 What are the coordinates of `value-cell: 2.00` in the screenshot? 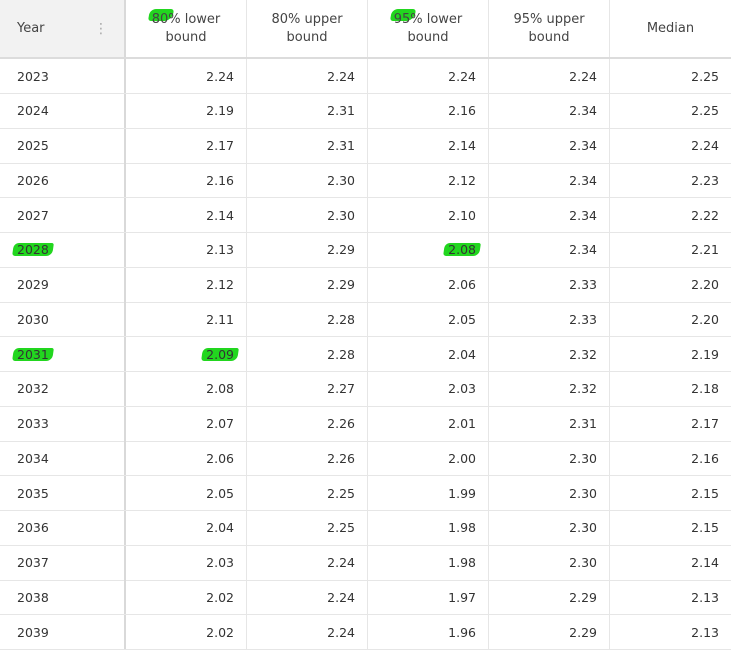 It's located at (428, 458).